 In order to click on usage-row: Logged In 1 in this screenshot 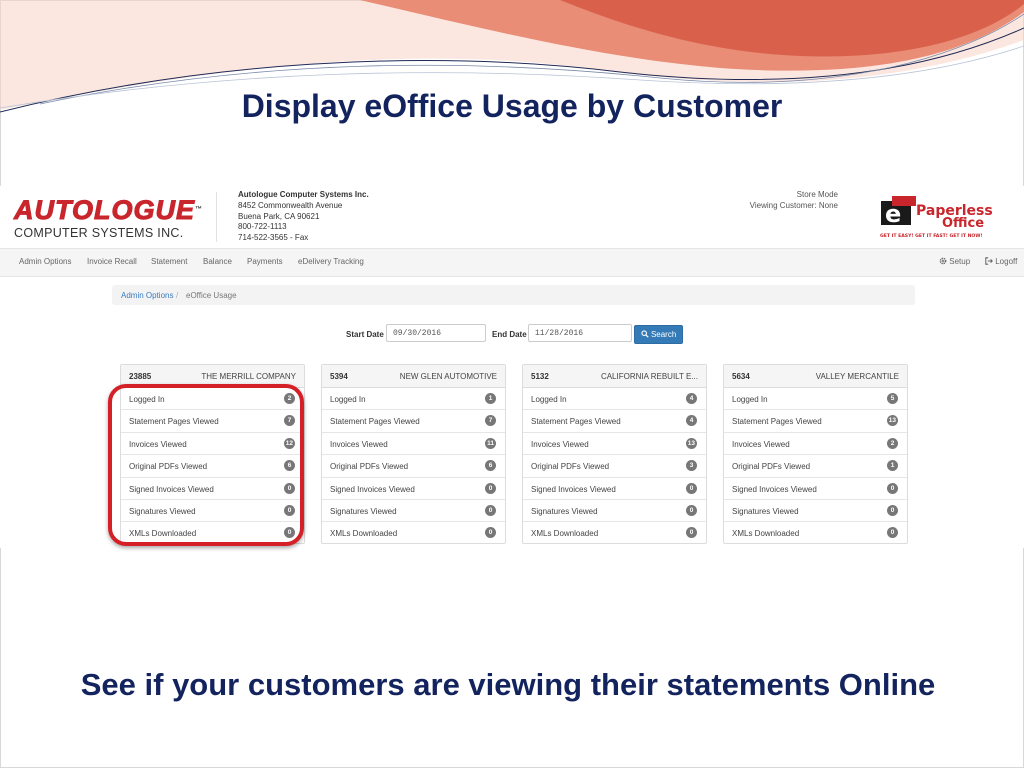, I will do `click(413, 399)`.